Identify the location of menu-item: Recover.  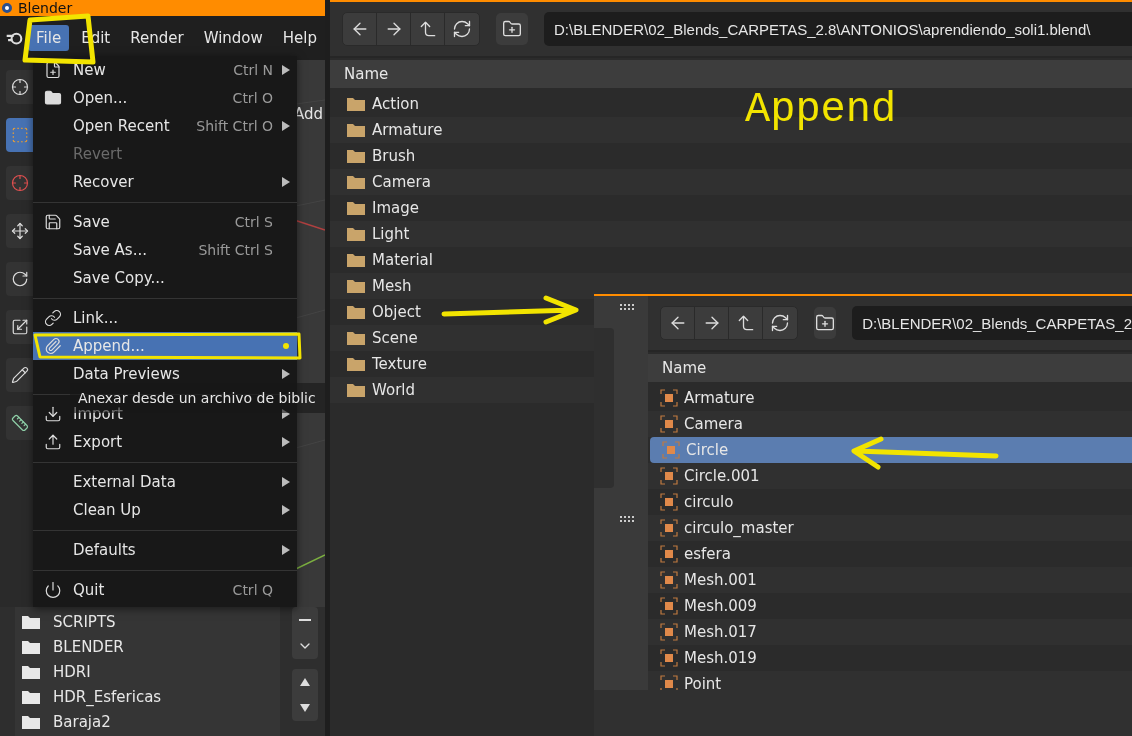
(165, 182).